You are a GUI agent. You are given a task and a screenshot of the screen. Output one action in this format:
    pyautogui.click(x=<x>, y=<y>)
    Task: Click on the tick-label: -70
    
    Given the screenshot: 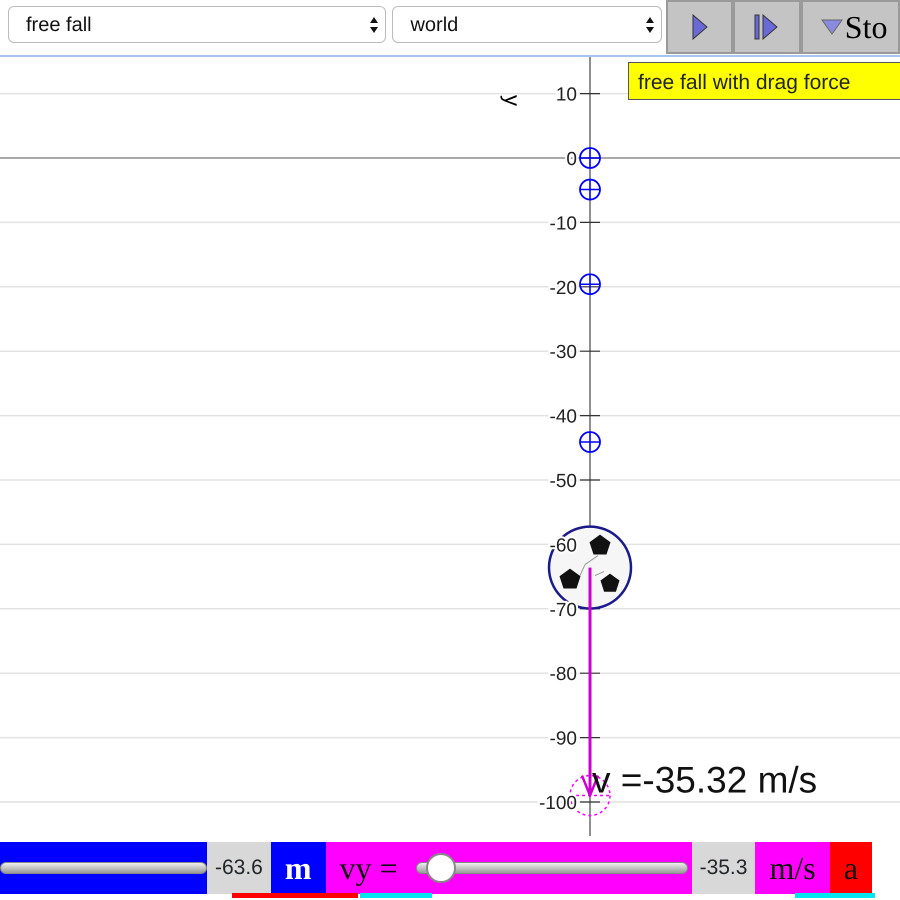 What is the action you would take?
    pyautogui.click(x=563, y=610)
    